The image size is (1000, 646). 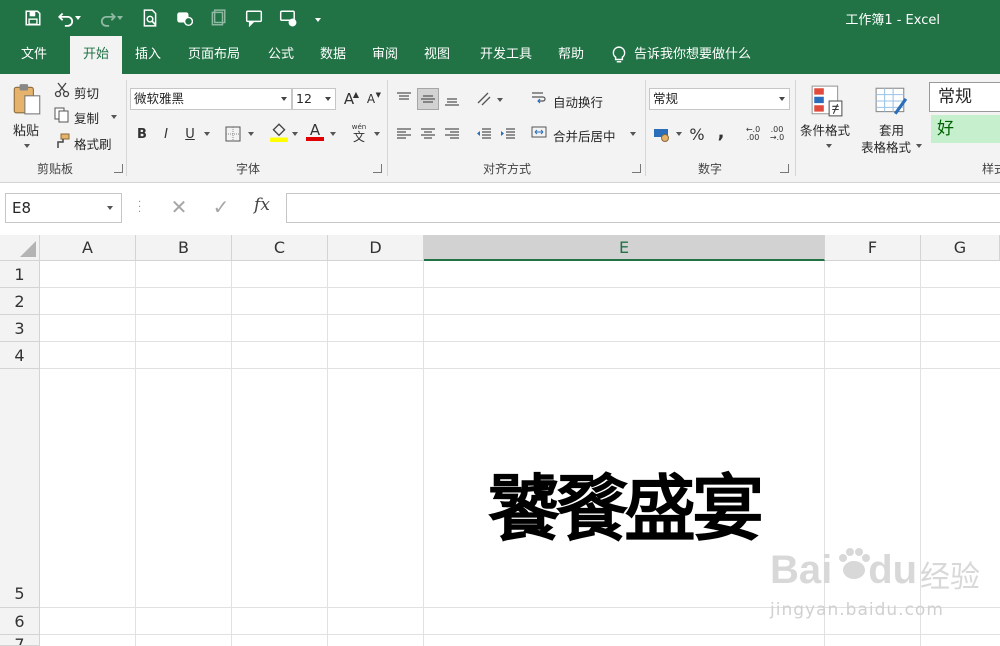 I want to click on style-good-cell: 好, so click(x=965, y=129).